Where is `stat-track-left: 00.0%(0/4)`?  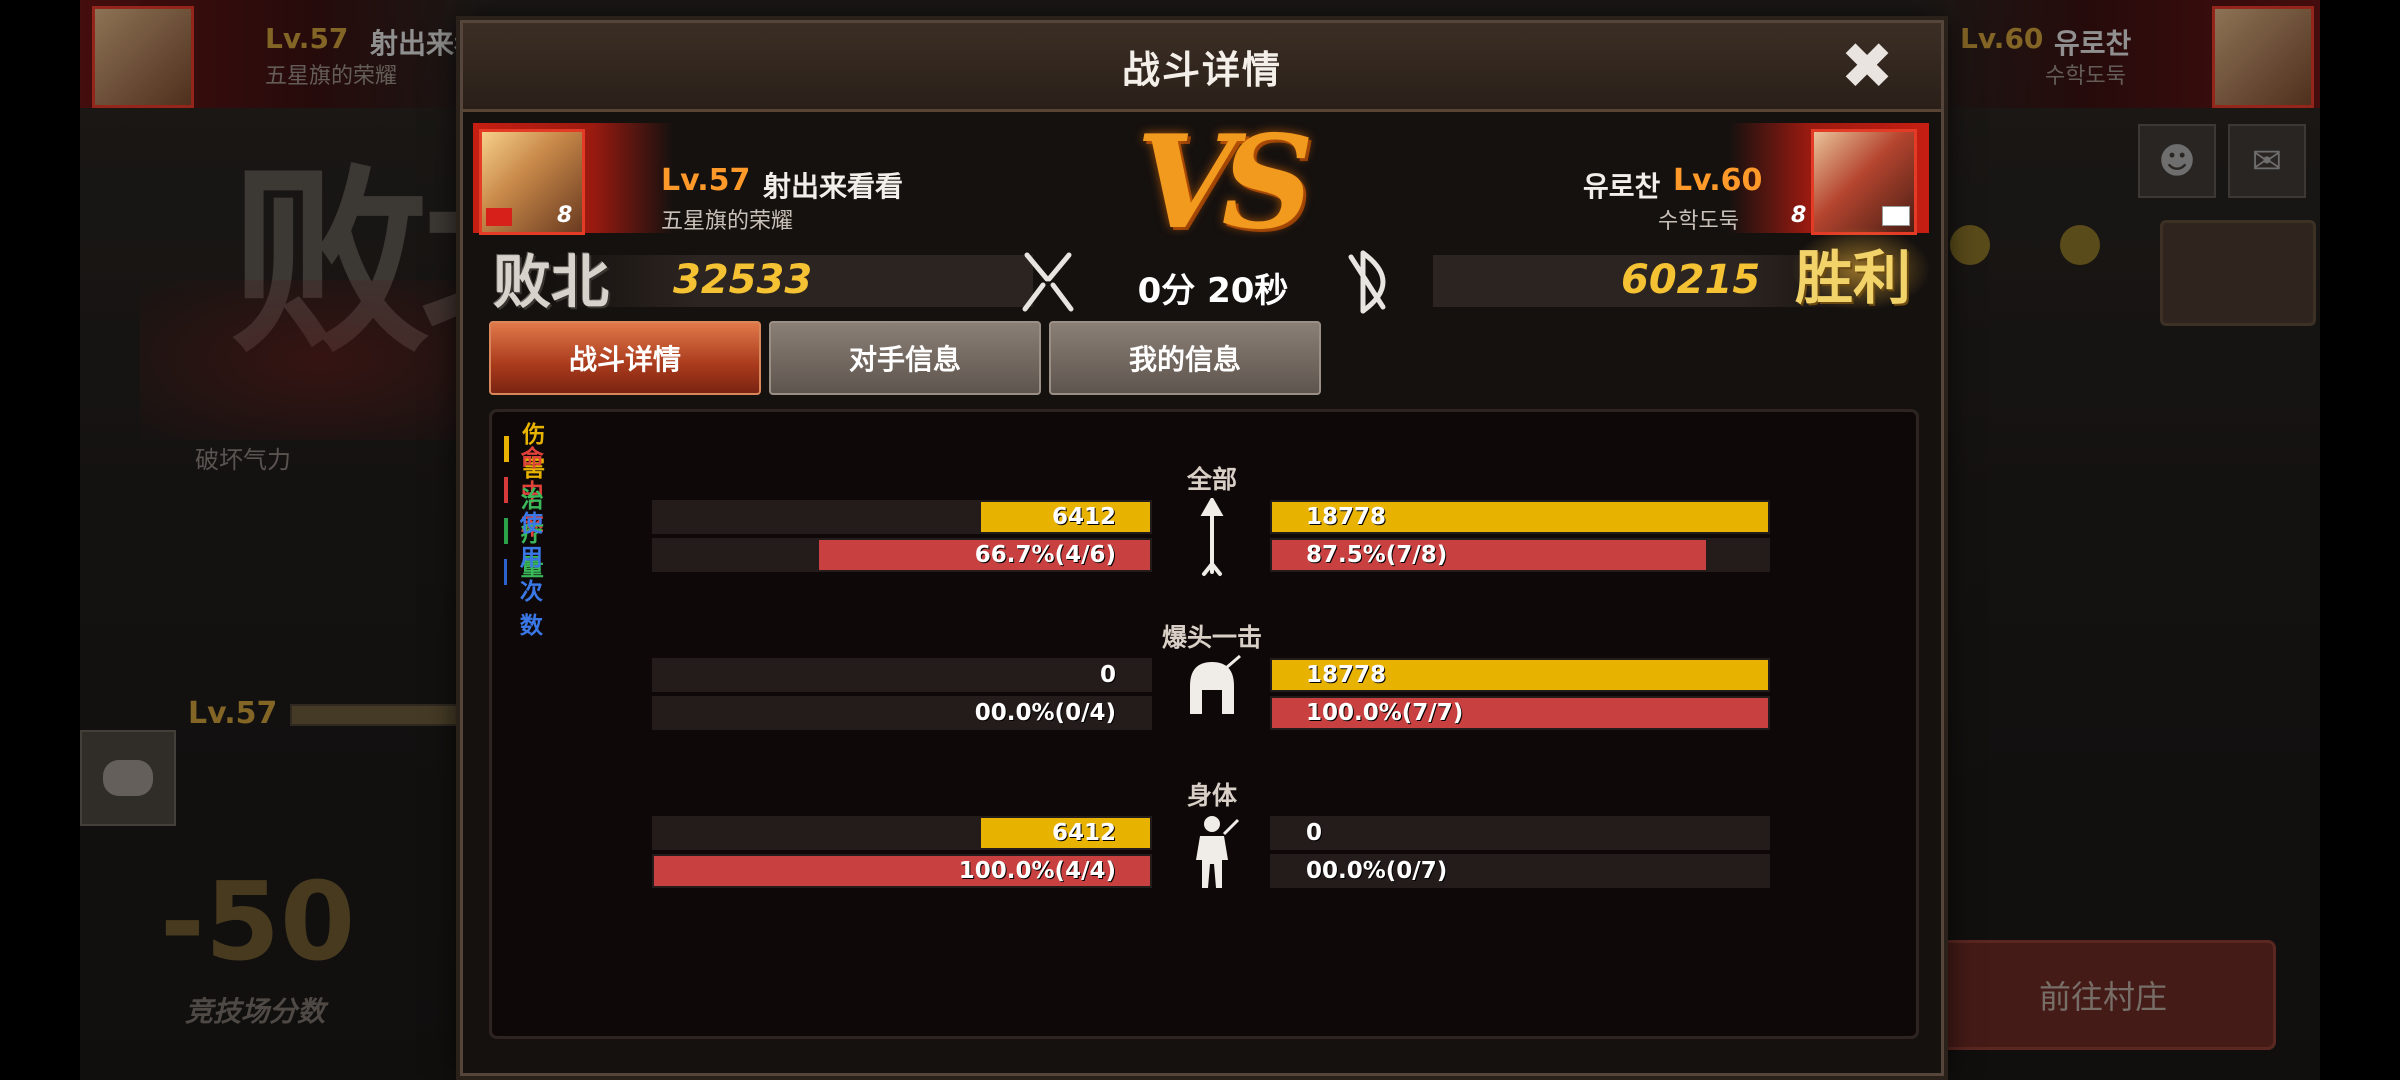 stat-track-left: 00.0%(0/4) is located at coordinates (902, 713).